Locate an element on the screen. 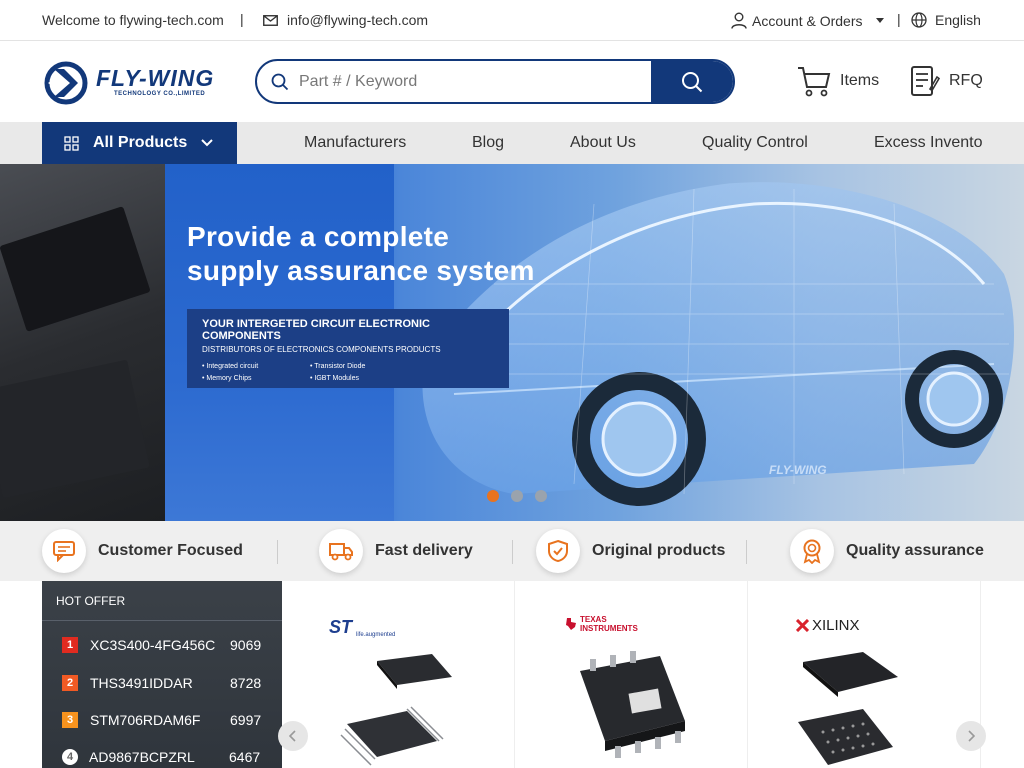 The width and height of the screenshot is (1024, 768). product-card-texas-instruments: TEXAS INSTRUMENTS is located at coordinates (631, 674).